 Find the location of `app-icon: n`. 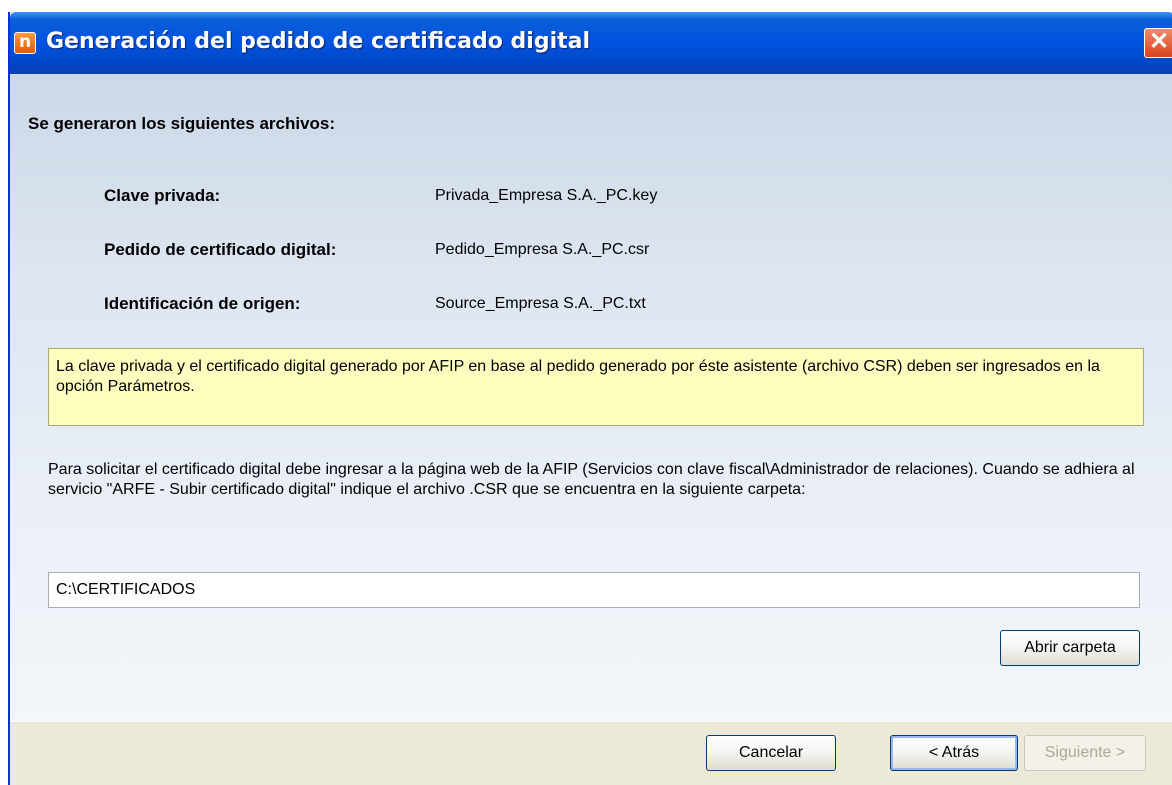

app-icon: n is located at coordinates (25, 43).